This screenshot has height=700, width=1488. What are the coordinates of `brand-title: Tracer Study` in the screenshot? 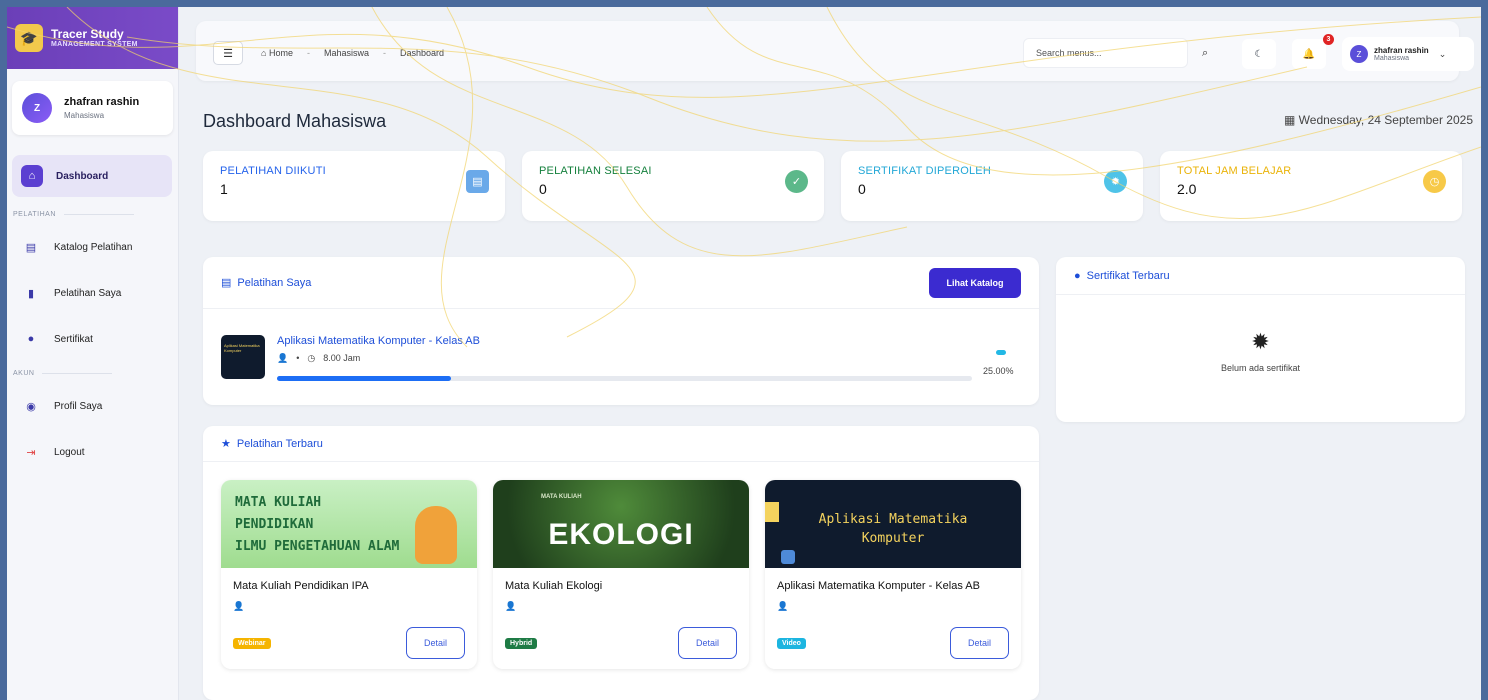 It's located at (87, 34).